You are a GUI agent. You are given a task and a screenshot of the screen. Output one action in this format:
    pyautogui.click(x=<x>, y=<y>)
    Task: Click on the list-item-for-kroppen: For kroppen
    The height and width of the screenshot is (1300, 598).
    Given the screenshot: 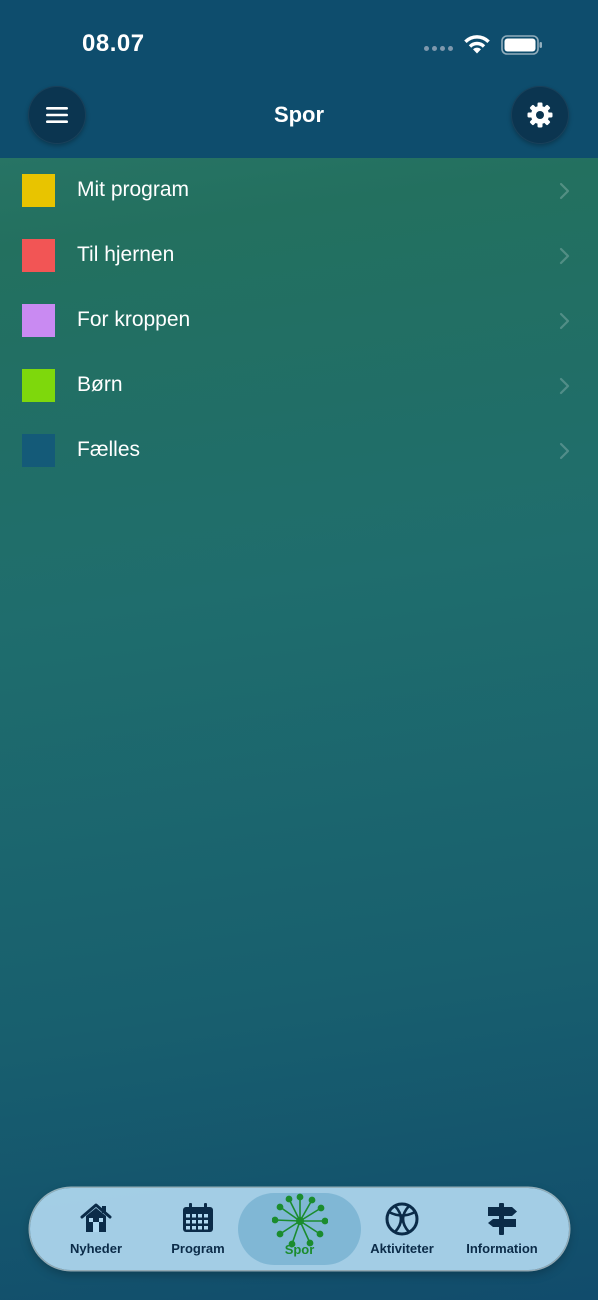 What is the action you would take?
    pyautogui.click(x=299, y=320)
    